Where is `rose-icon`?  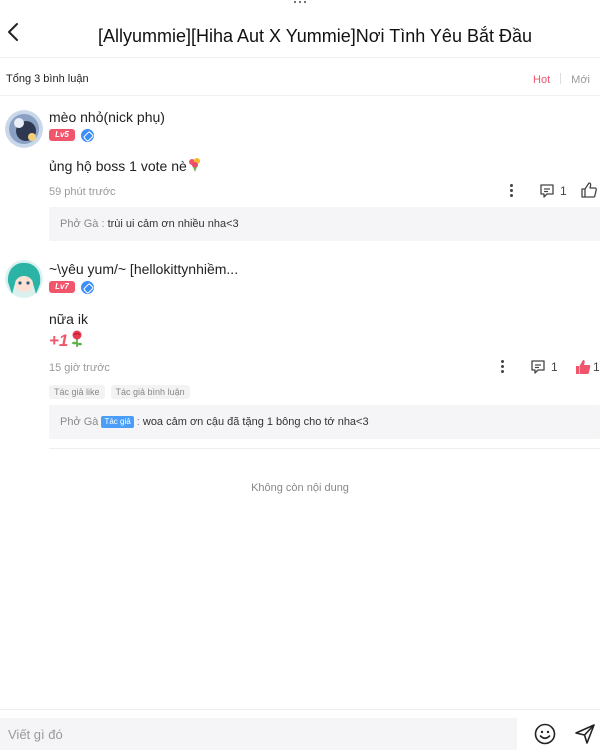
rose-icon is located at coordinates (77, 338).